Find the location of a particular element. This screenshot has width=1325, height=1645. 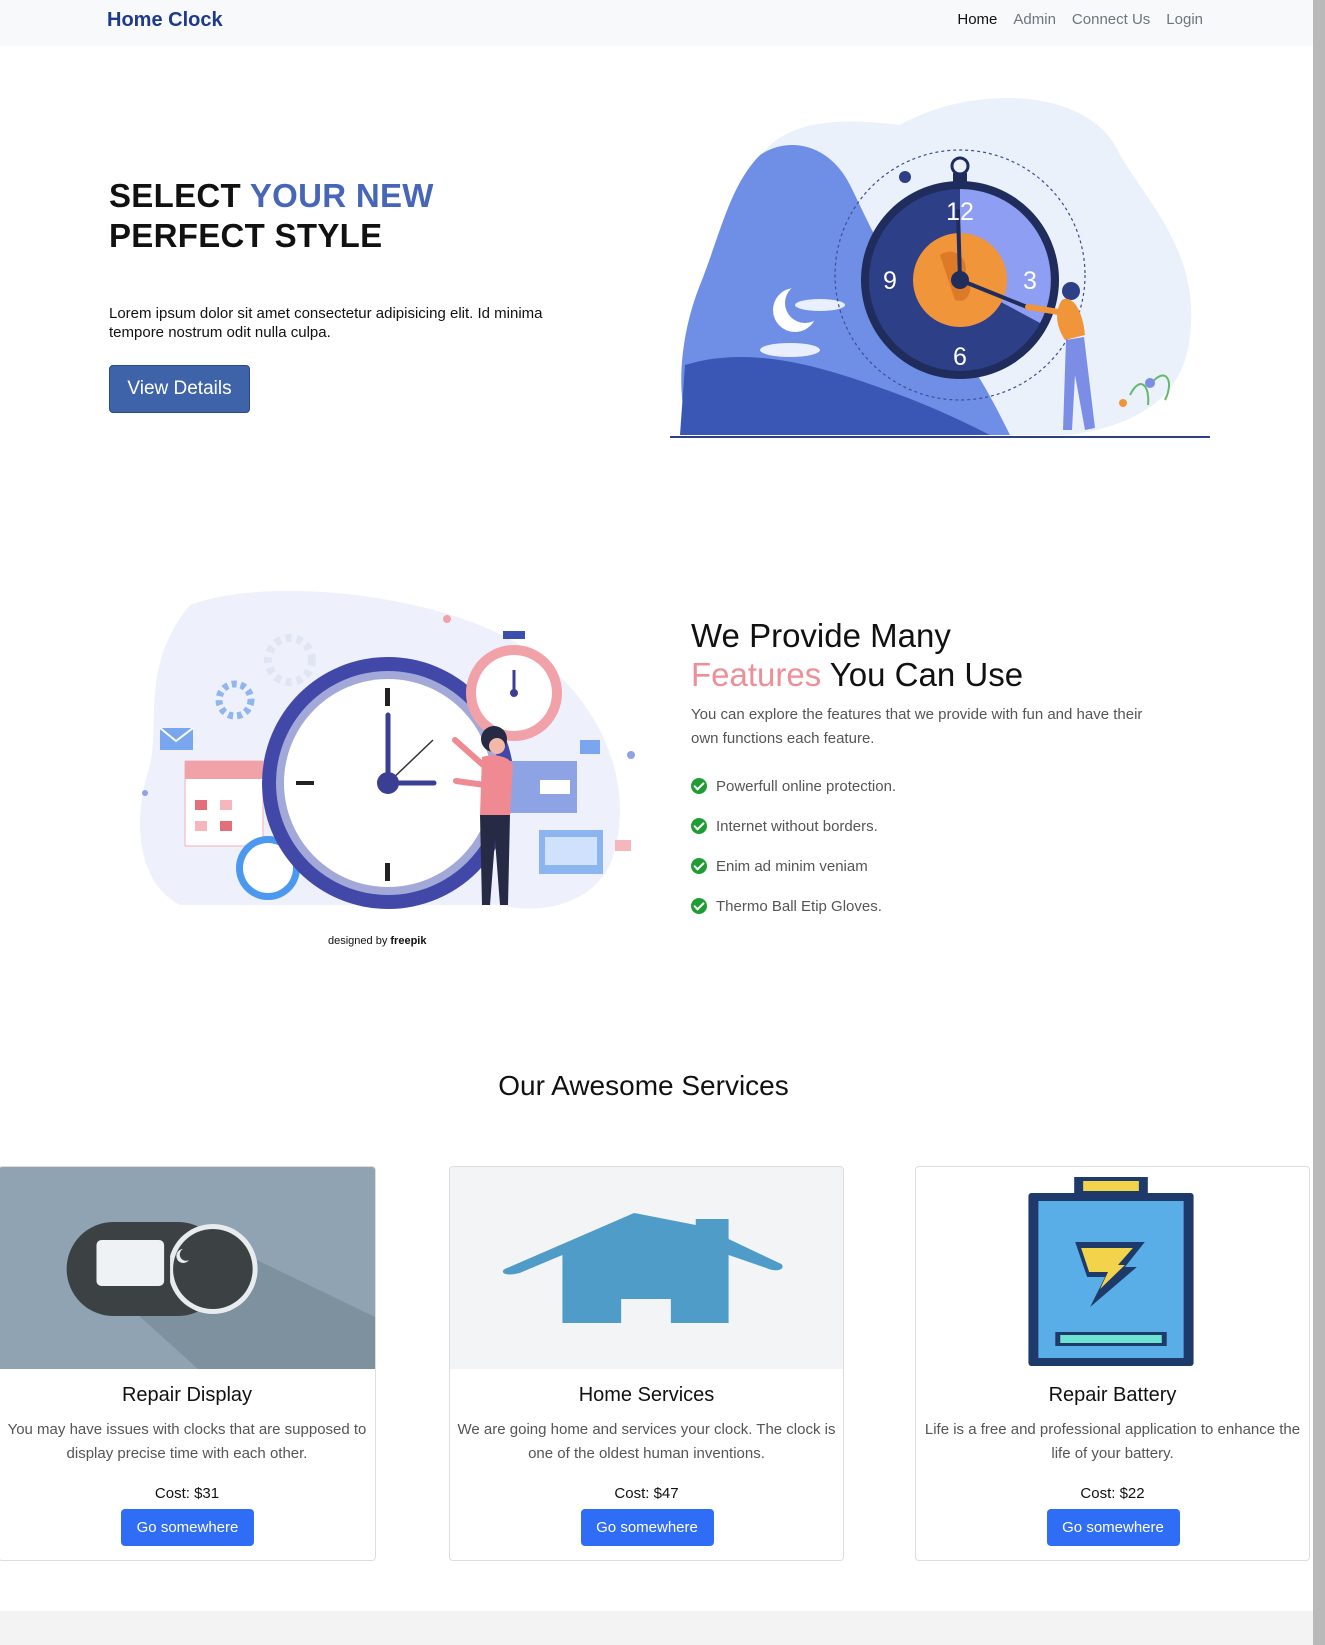

credit-prefix: designed by is located at coordinates (359, 941).